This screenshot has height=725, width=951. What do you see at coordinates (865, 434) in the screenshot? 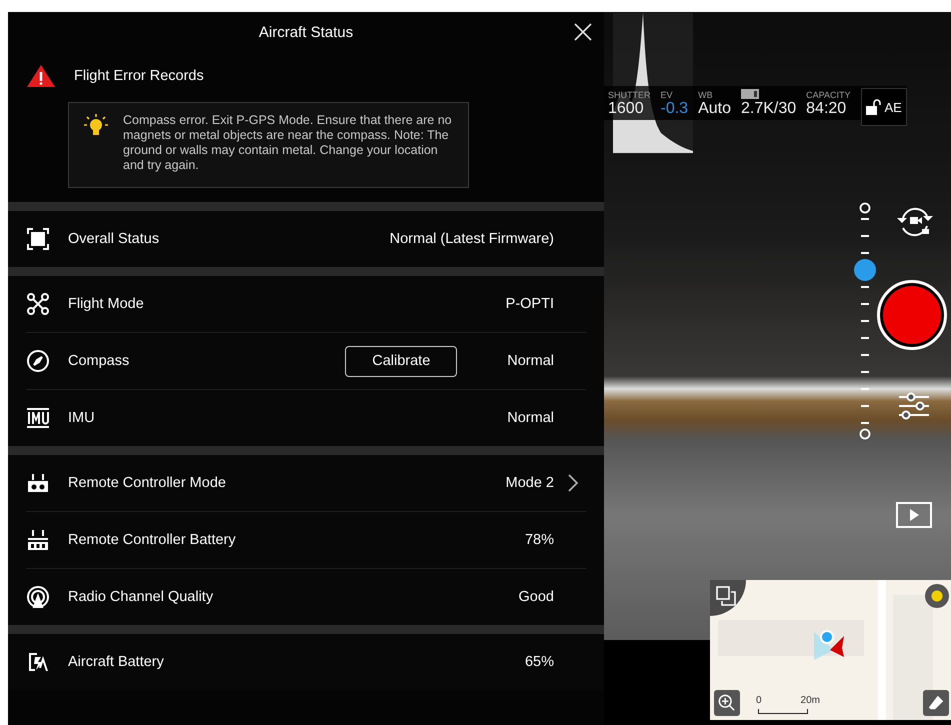
I see `zoom-in-end-icon` at bounding box center [865, 434].